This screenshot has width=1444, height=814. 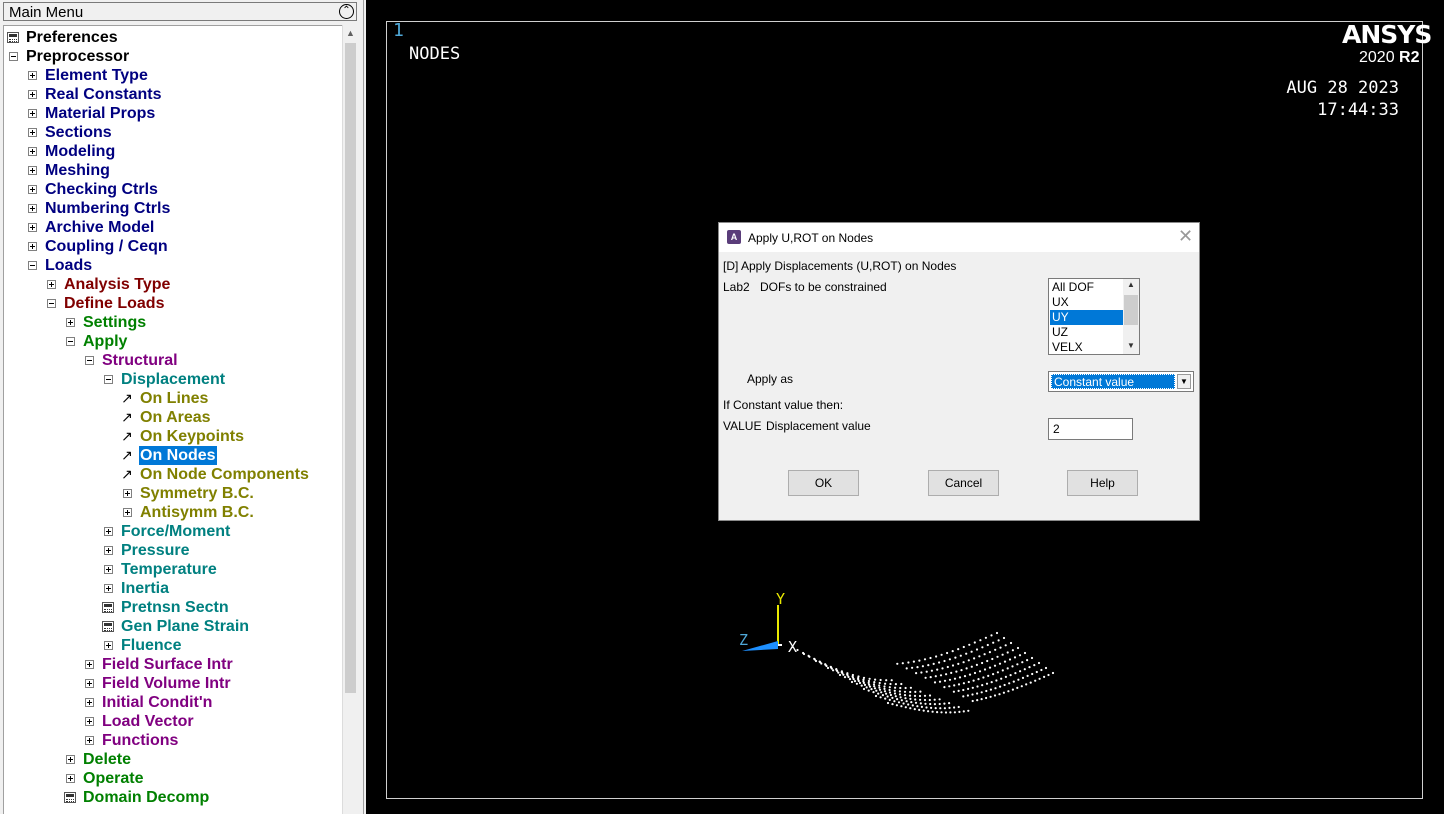 What do you see at coordinates (346, 11) in the screenshot?
I see `collapse-menu-icon: ⌃` at bounding box center [346, 11].